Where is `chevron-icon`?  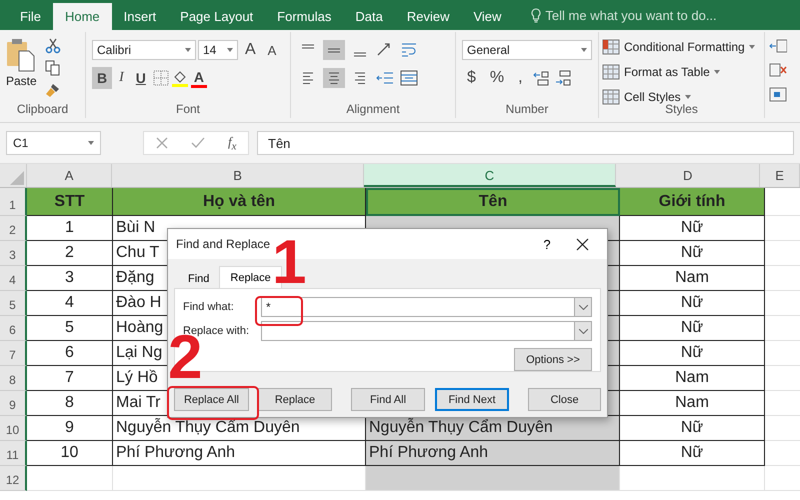 chevron-icon is located at coordinates (583, 307).